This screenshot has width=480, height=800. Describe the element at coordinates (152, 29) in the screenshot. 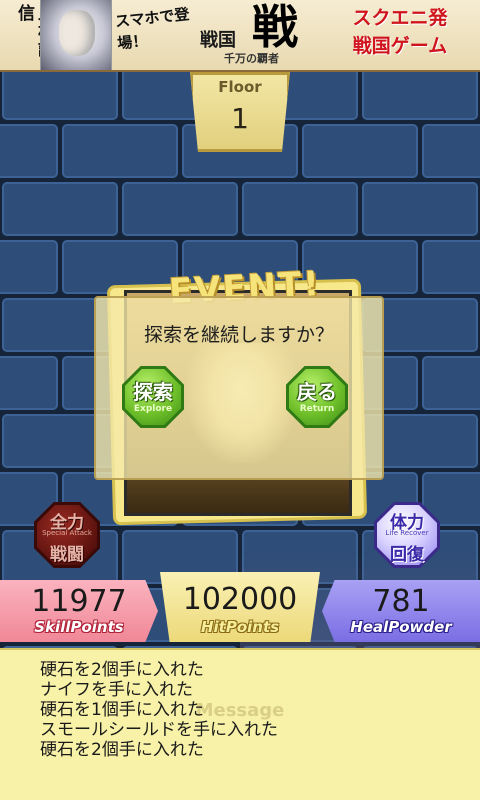

I see `banner-catch-copy: スマホで登場！` at that location.